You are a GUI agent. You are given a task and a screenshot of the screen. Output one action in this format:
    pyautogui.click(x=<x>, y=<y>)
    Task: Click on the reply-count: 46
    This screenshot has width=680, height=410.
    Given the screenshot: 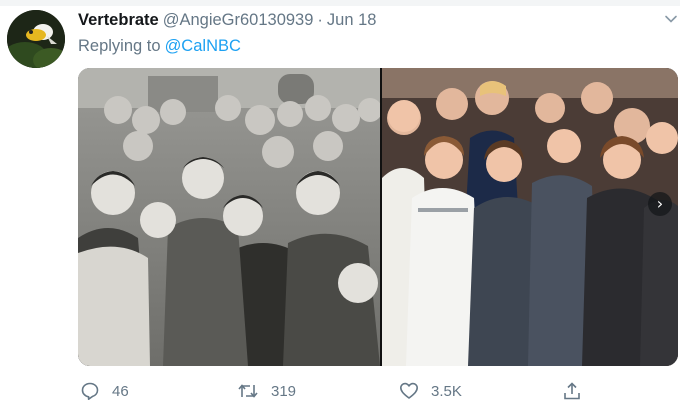 What is the action you would take?
    pyautogui.click(x=120, y=391)
    